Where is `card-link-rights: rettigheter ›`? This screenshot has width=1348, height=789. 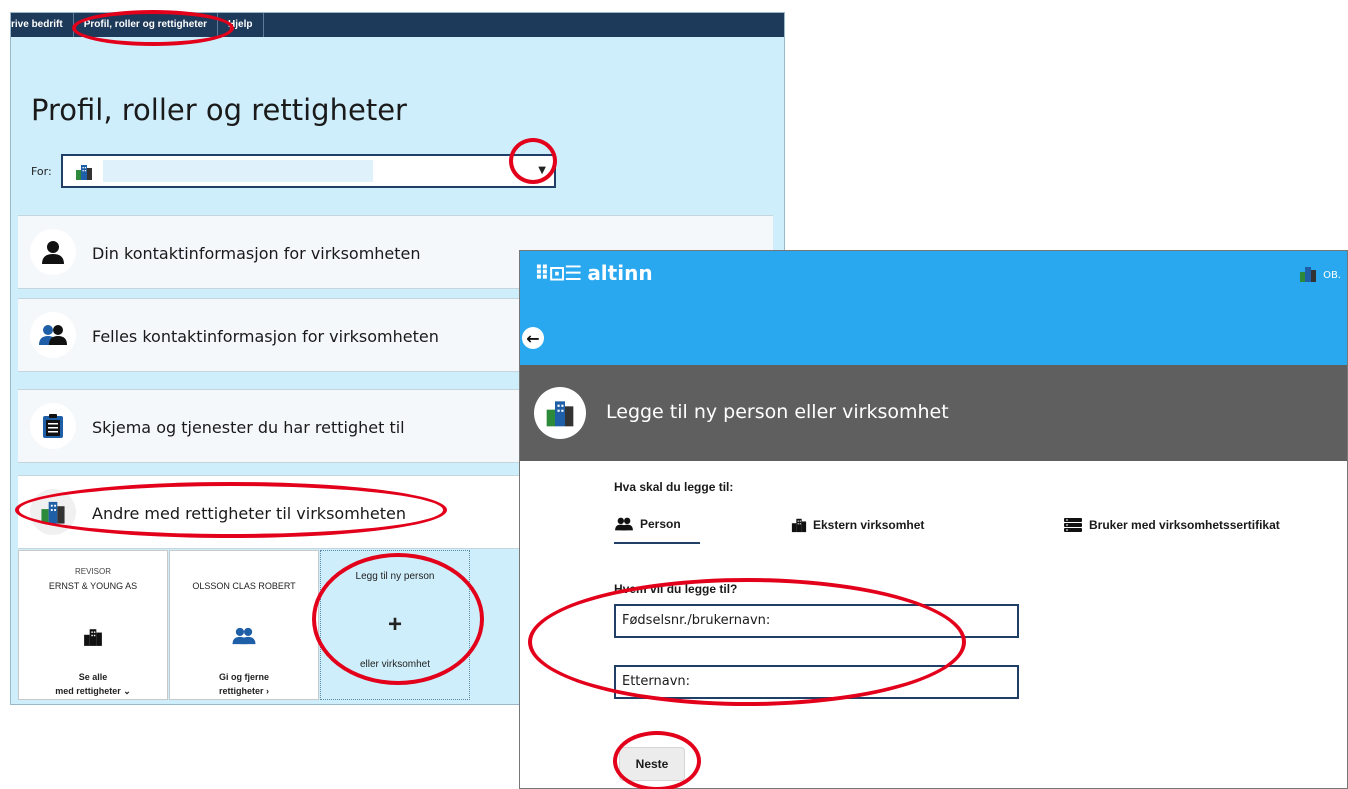 card-link-rights: rettigheter › is located at coordinates (244, 691).